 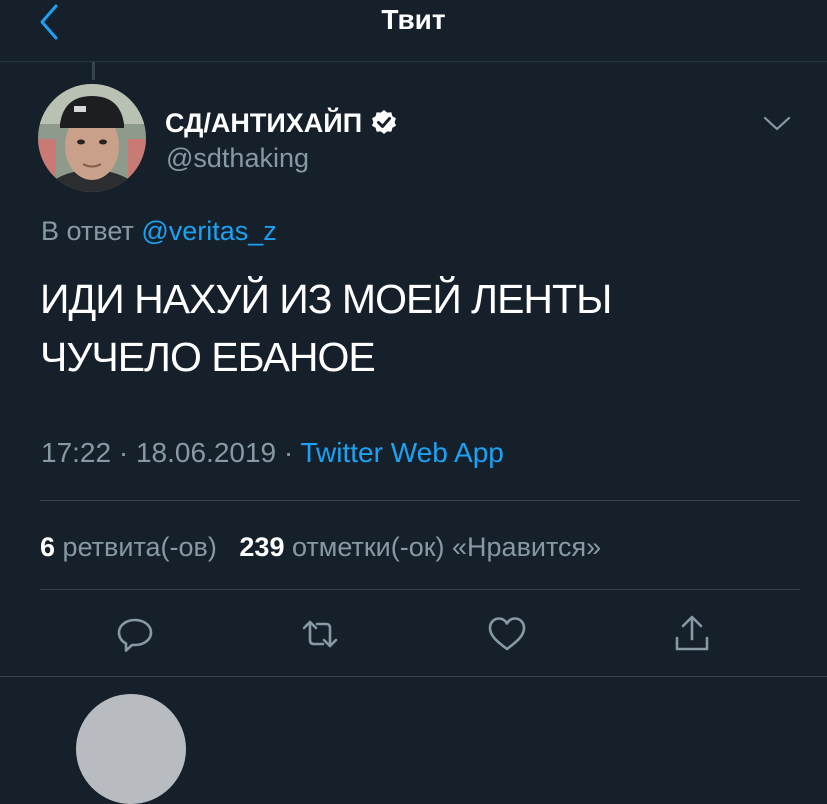 I want to click on reply-context: В ответ @veritas_z, so click(x=159, y=231).